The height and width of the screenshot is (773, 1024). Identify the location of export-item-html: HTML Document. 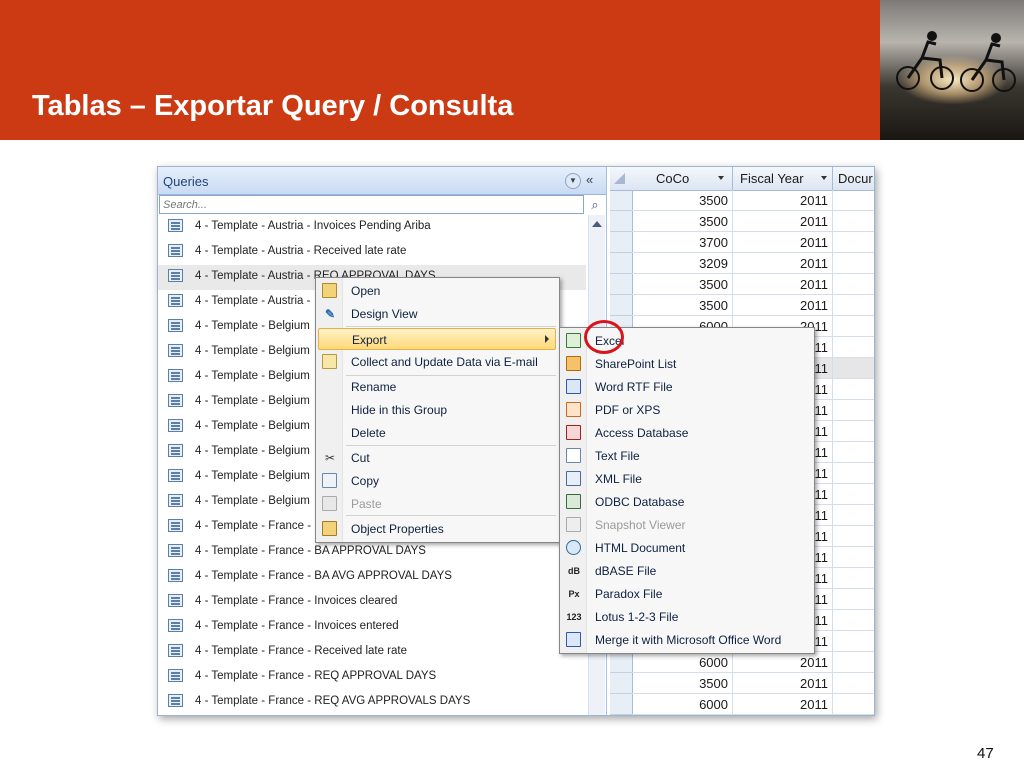
(686, 548).